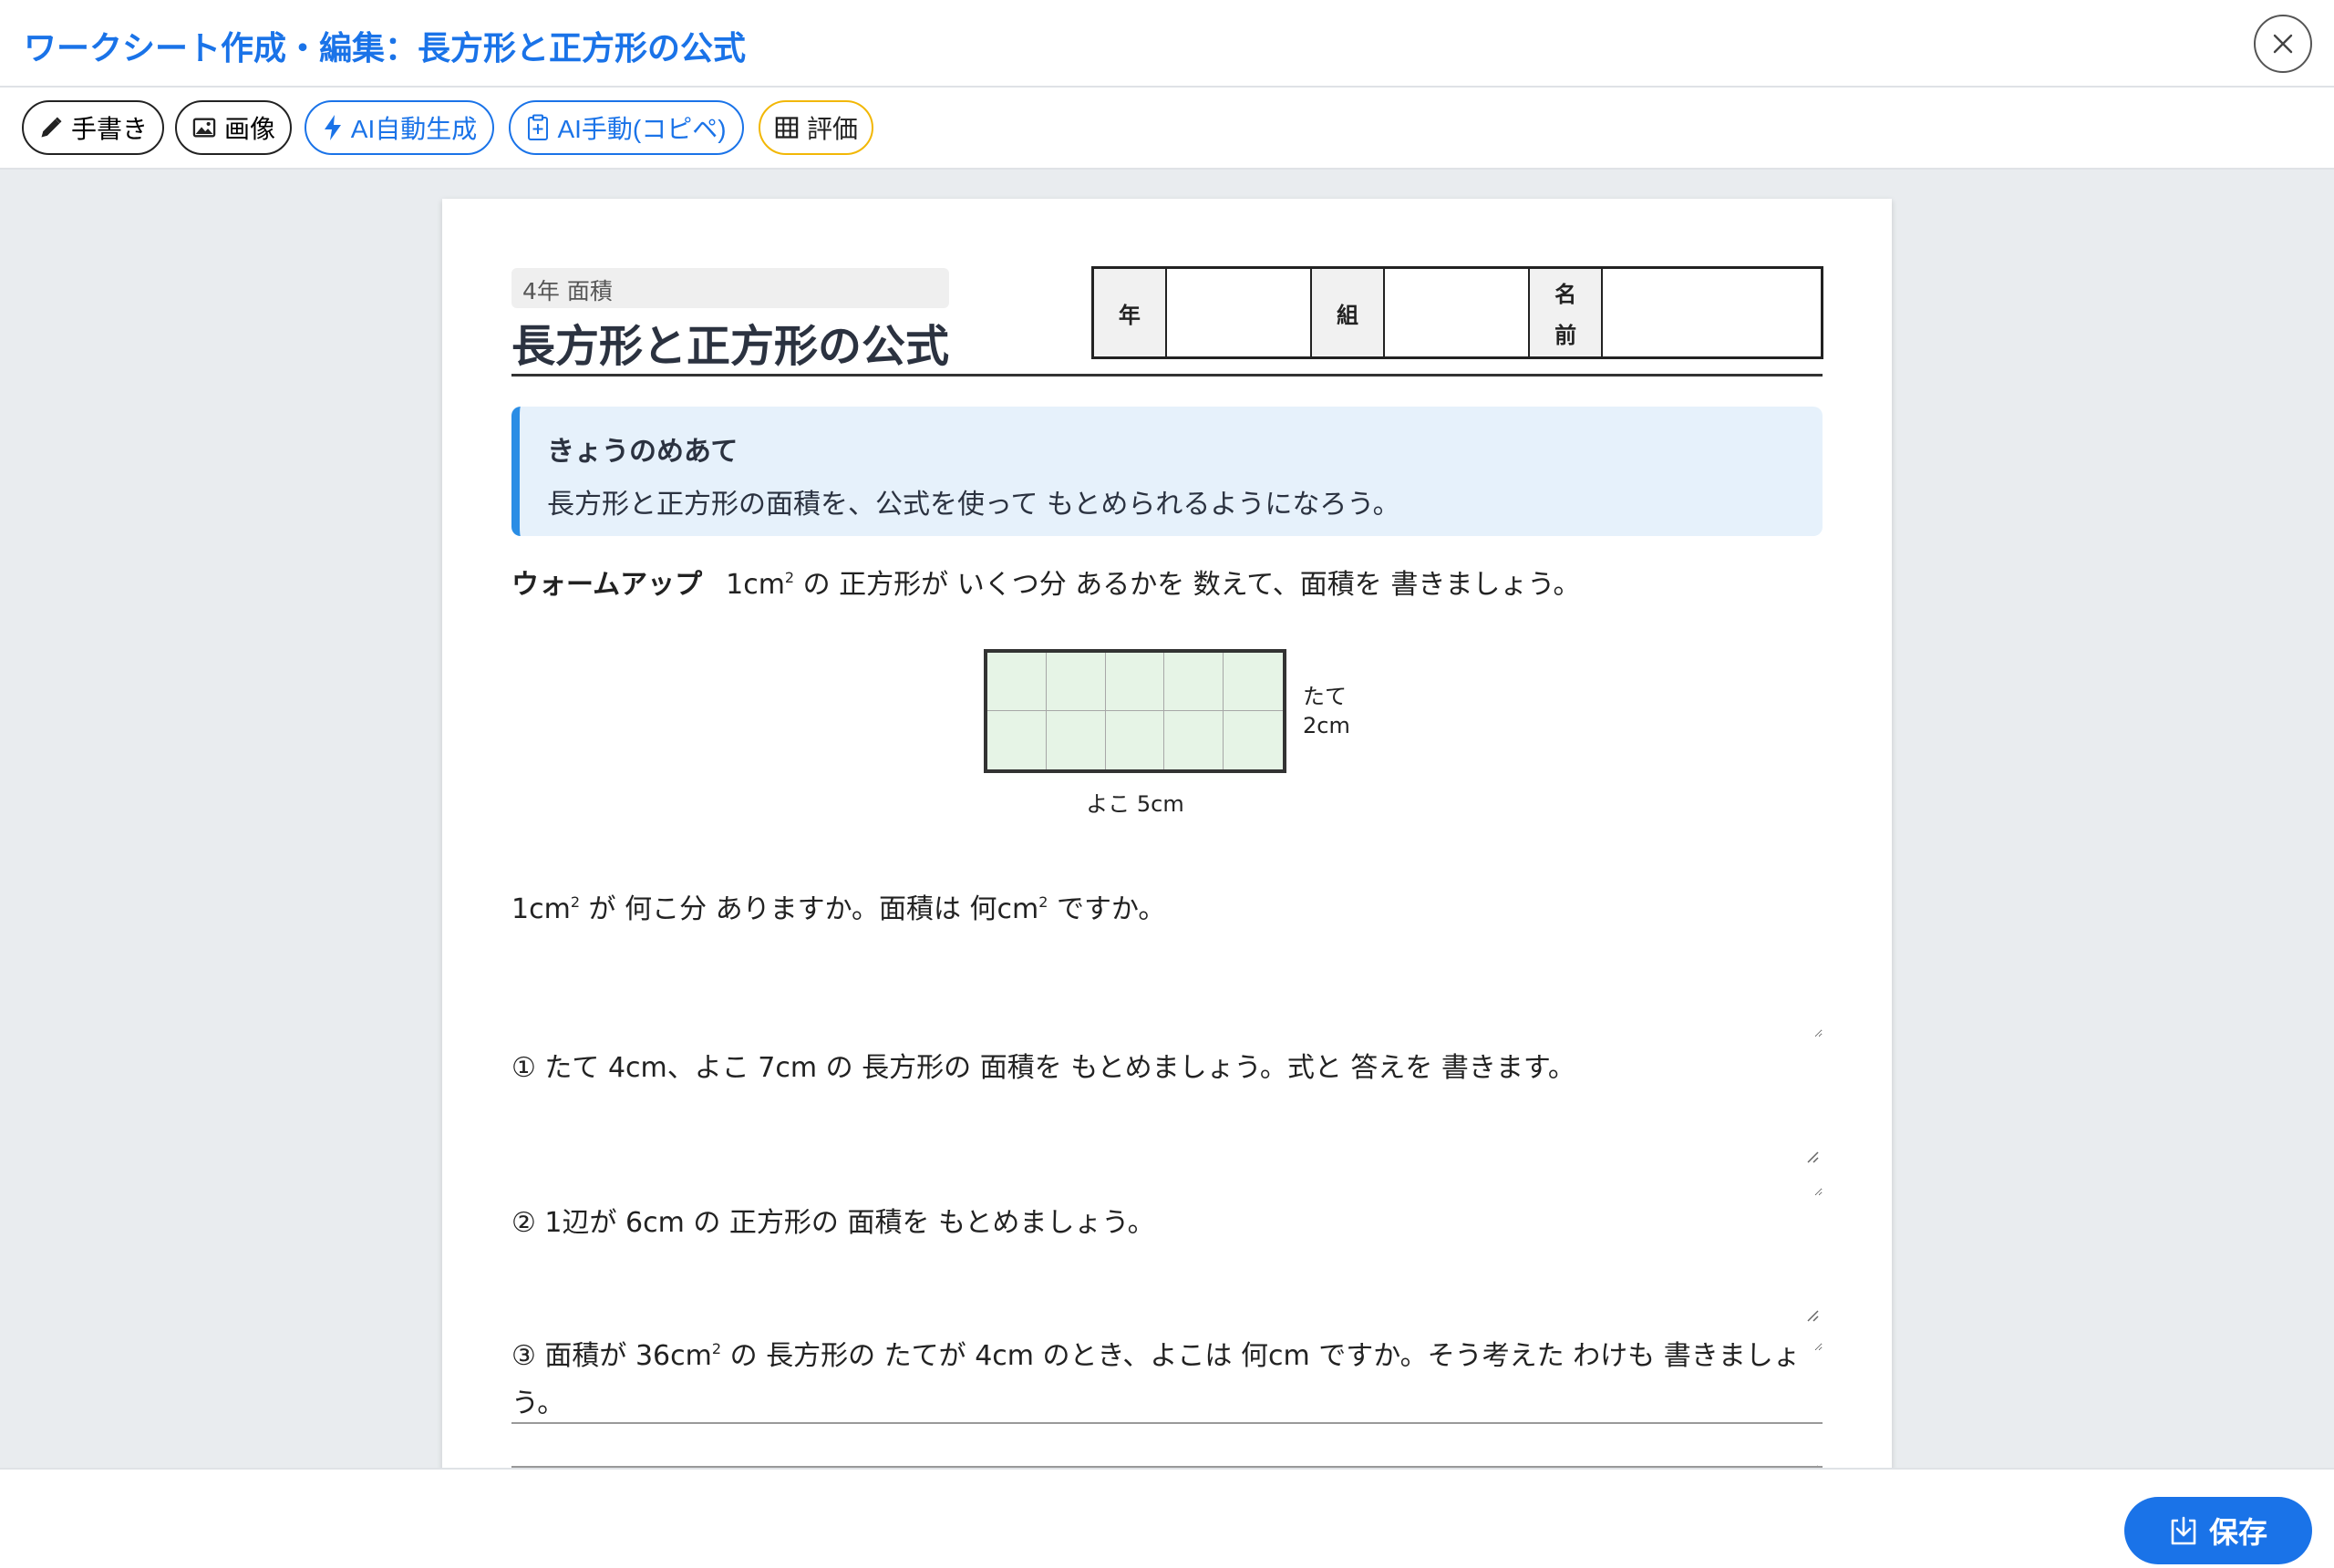 Image resolution: width=2334 pixels, height=1568 pixels. Describe the element at coordinates (1327, 725) in the screenshot. I see `height-label-2: 2cm` at that location.